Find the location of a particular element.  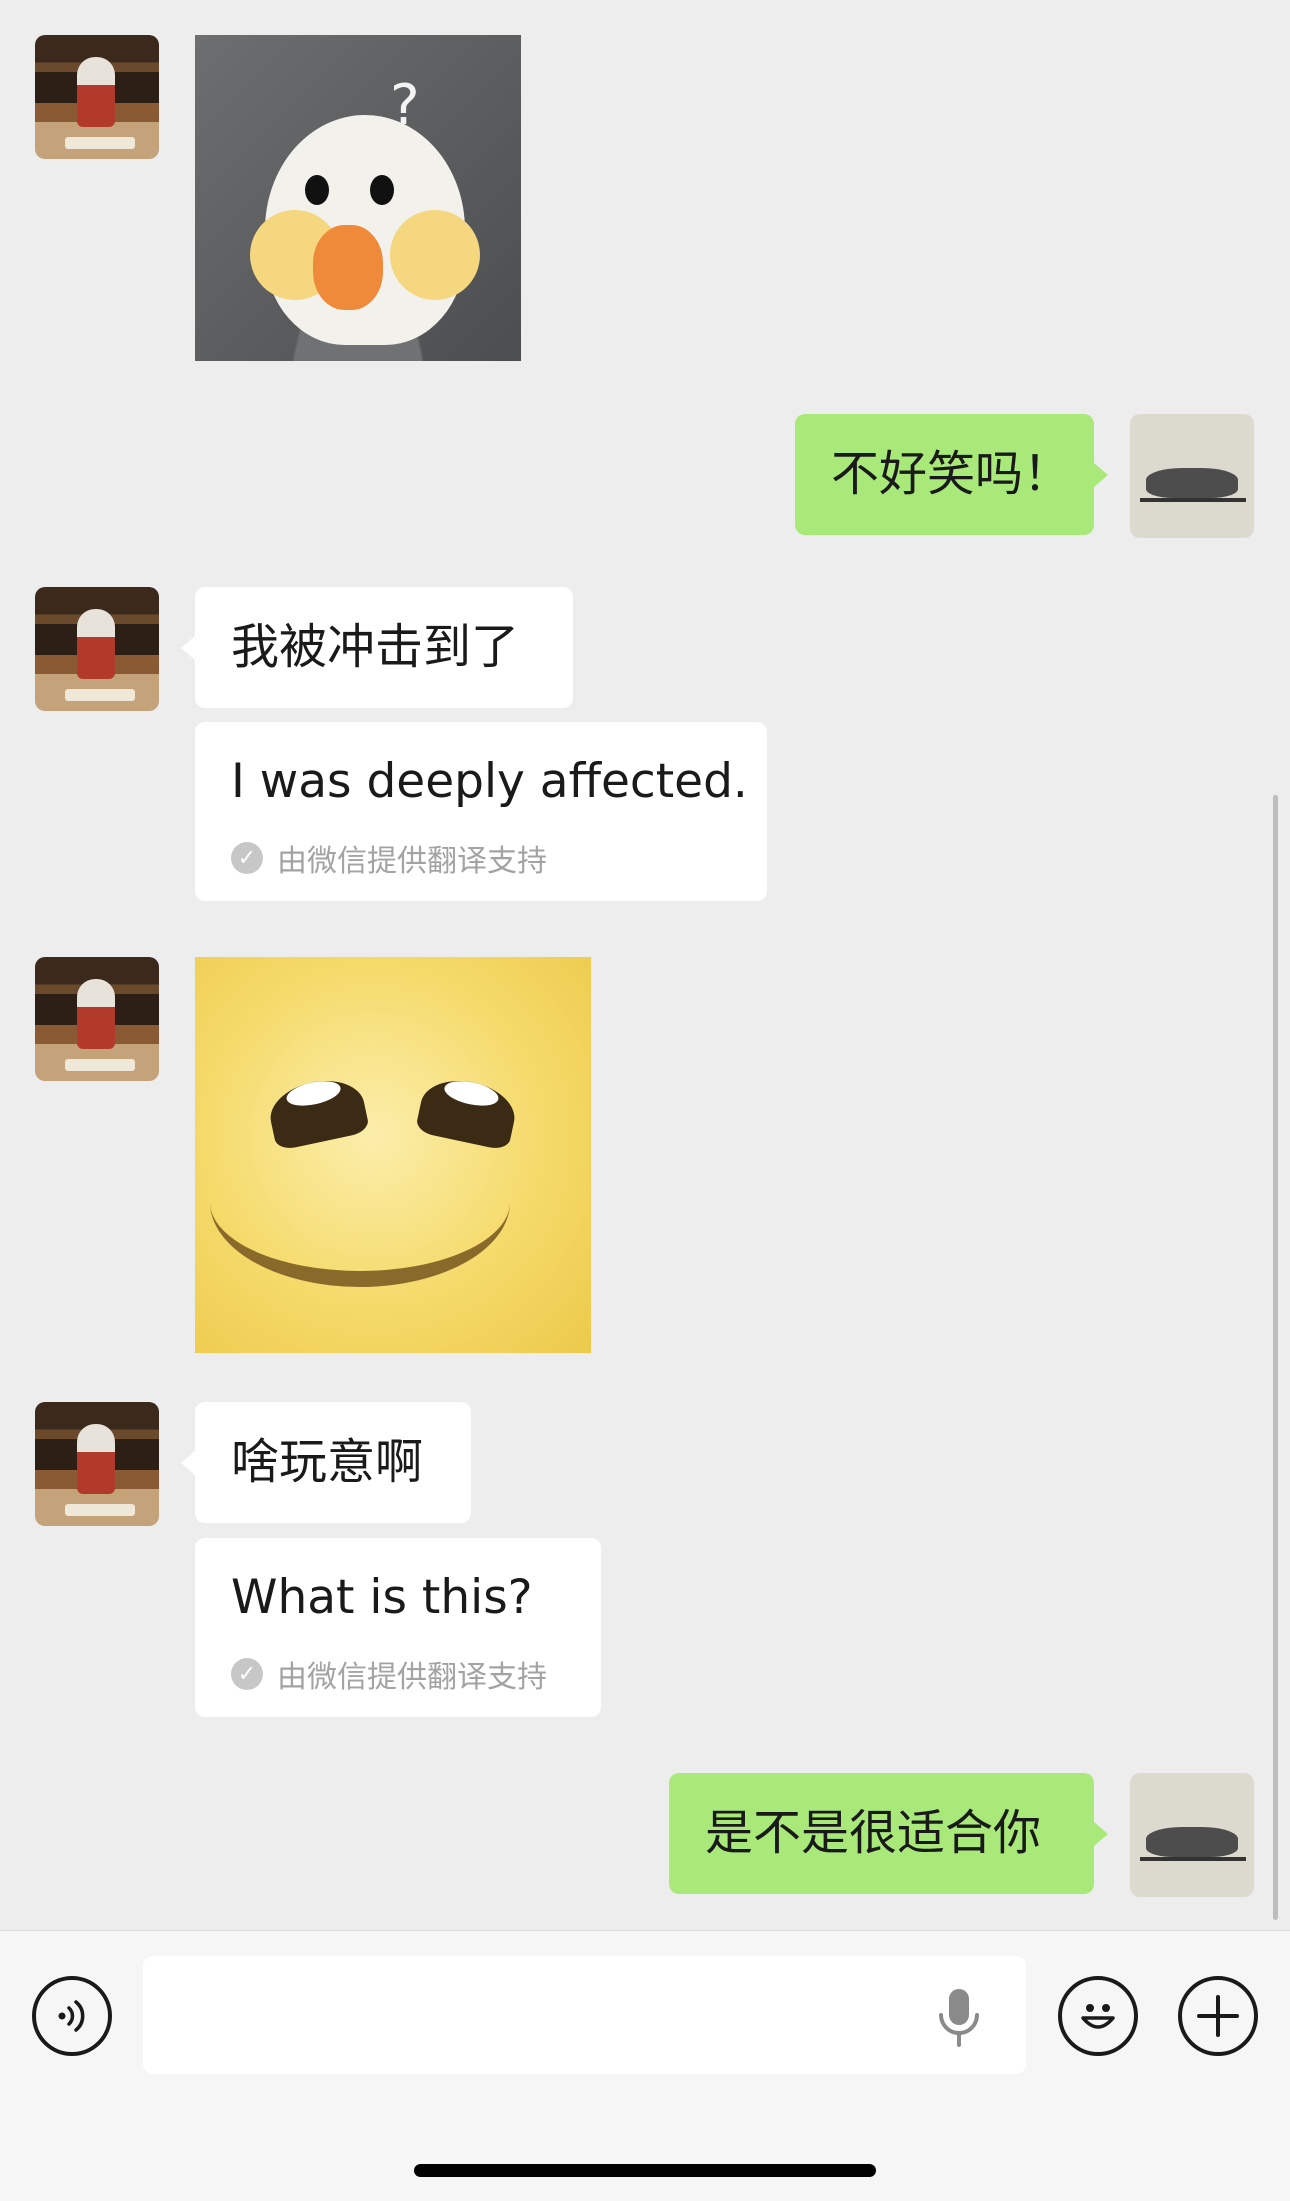

home-indicator is located at coordinates (645, 2170).